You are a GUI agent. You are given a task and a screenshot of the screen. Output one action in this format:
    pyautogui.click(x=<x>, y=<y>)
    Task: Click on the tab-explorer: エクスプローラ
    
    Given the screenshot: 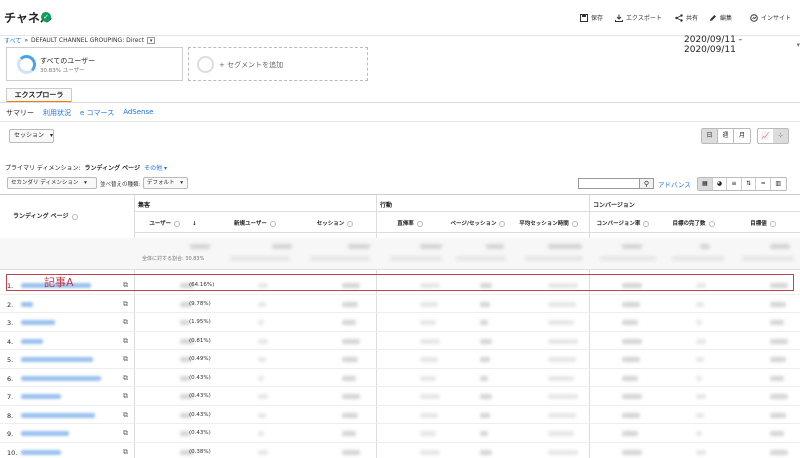 What is the action you would take?
    pyautogui.click(x=39, y=95)
    